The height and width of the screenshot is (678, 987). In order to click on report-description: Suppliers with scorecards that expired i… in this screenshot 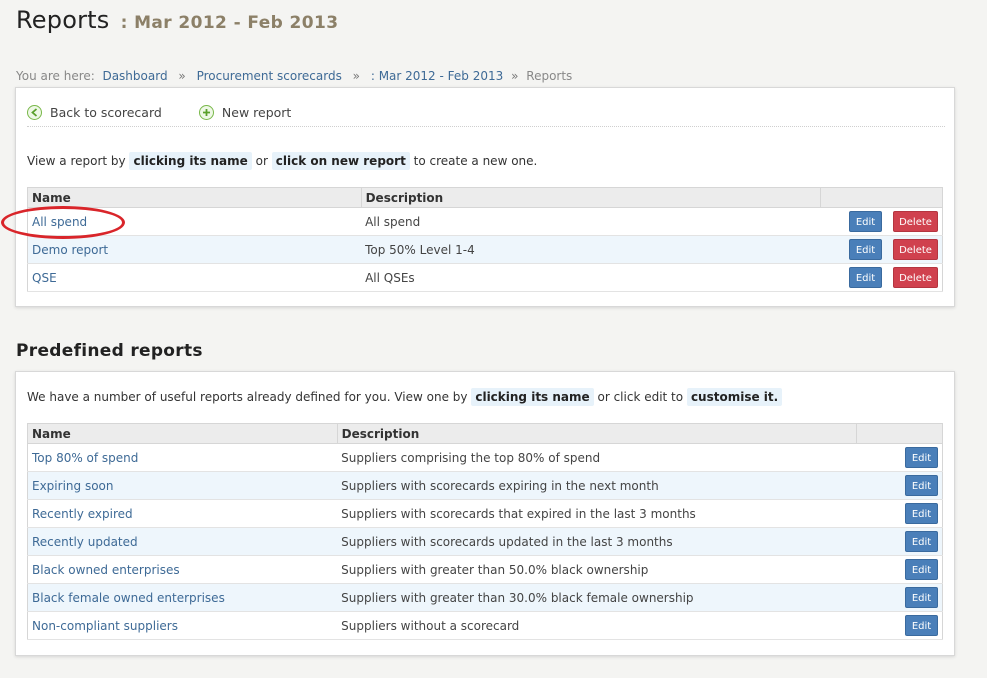, I will do `click(597, 513)`.